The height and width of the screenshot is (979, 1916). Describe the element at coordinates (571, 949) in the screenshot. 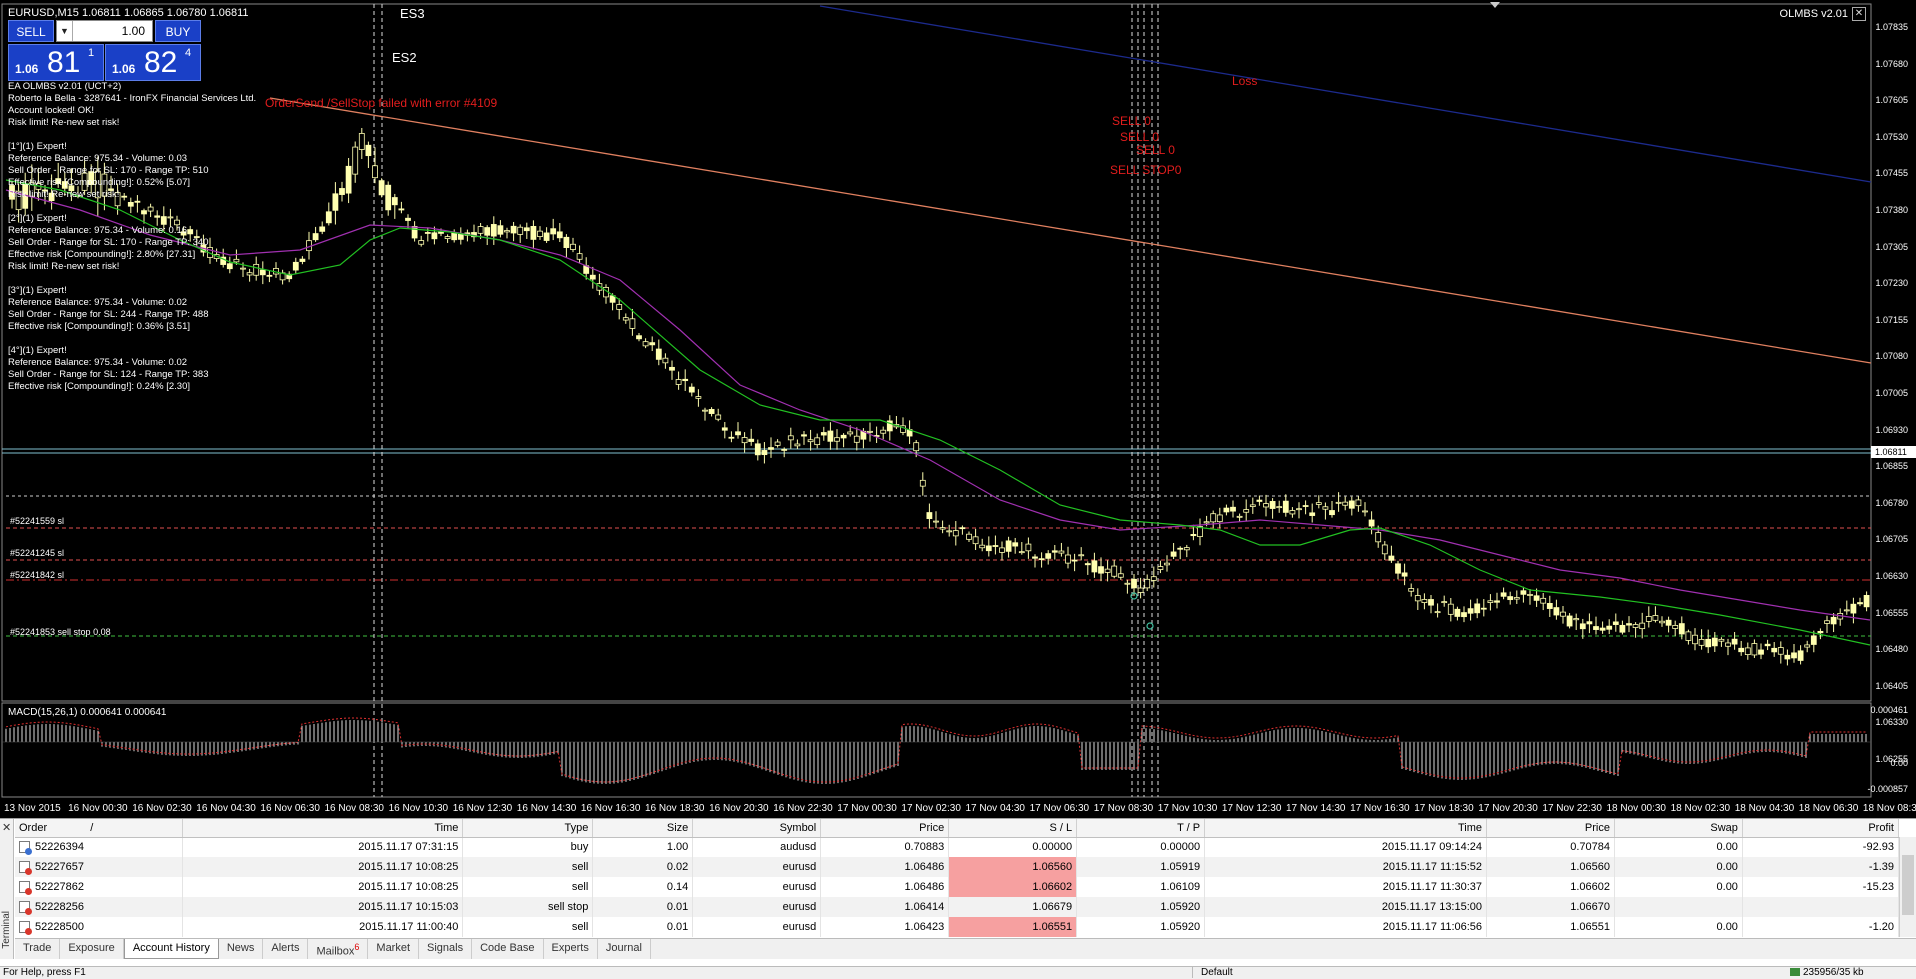

I see `tab-experts: Experts` at that location.